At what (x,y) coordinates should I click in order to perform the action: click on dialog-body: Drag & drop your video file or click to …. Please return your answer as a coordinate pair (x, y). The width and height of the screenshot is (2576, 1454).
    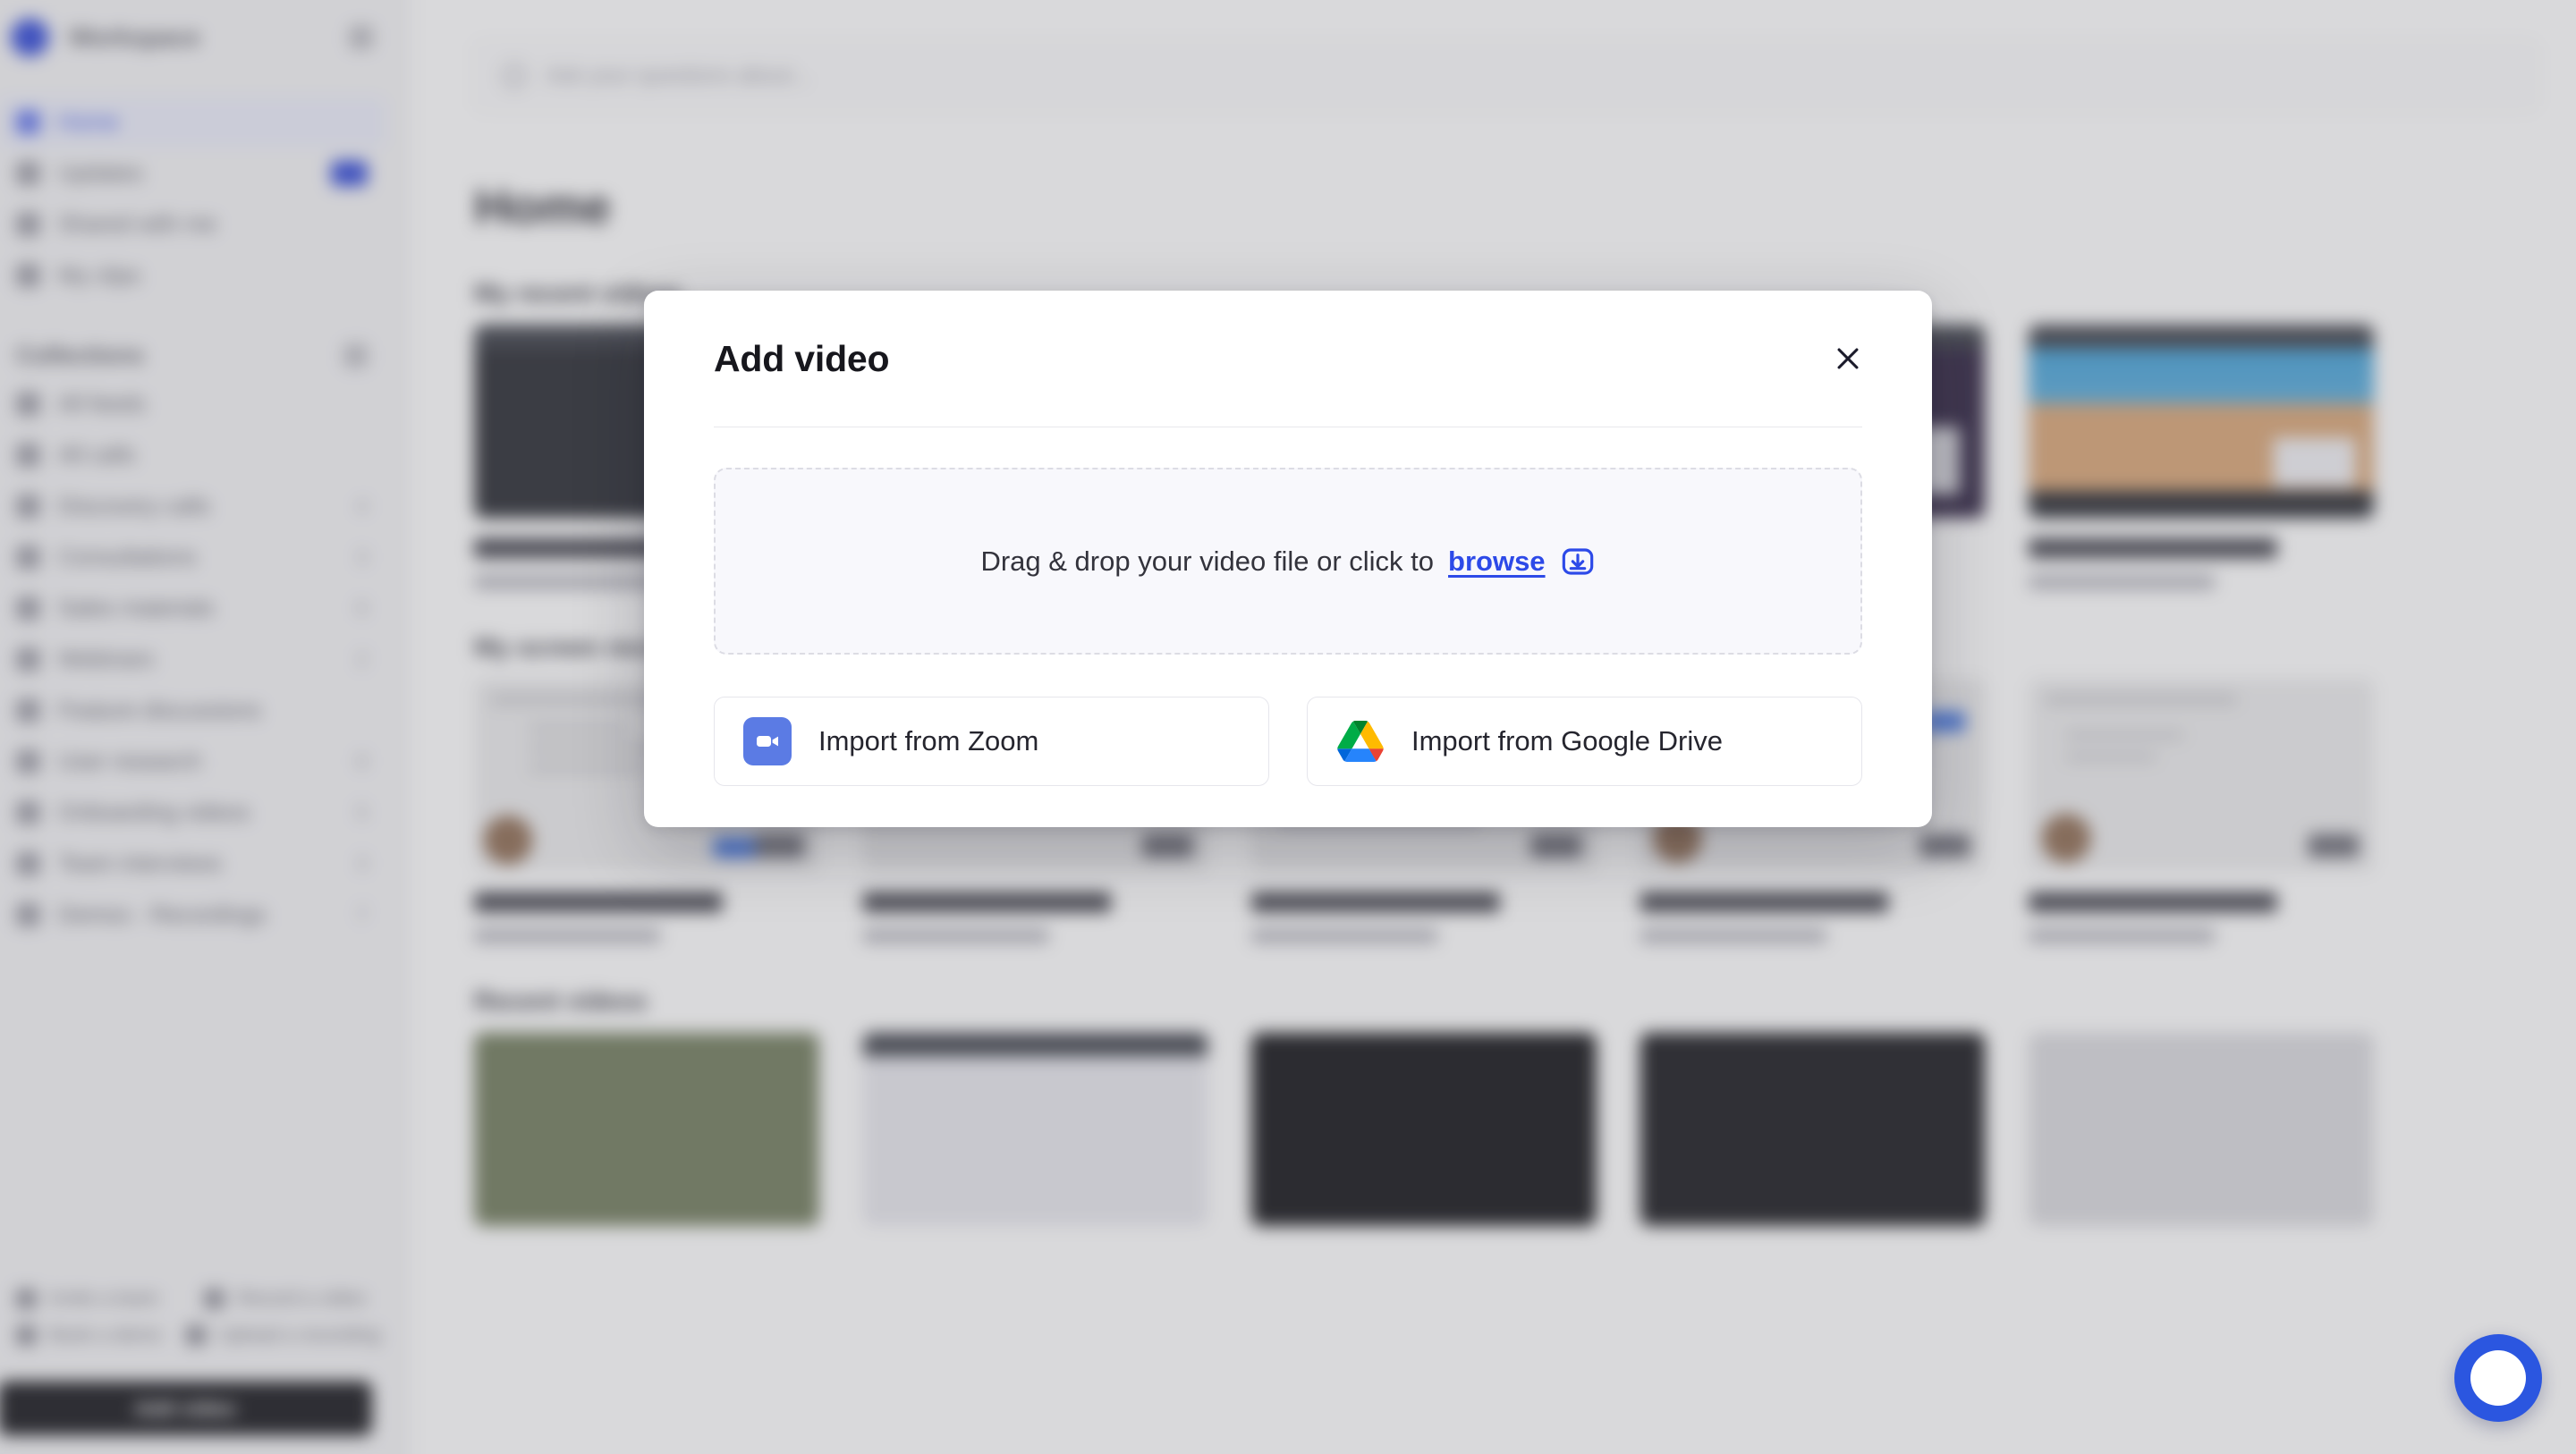
    Looking at the image, I should click on (1288, 606).